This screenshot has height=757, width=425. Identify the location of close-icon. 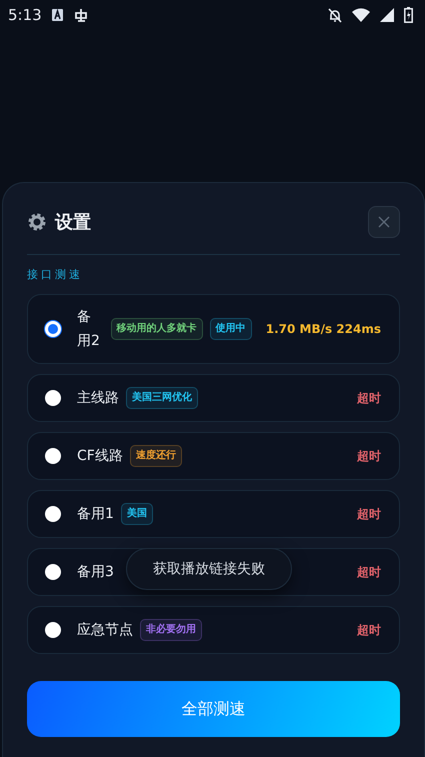
(384, 222).